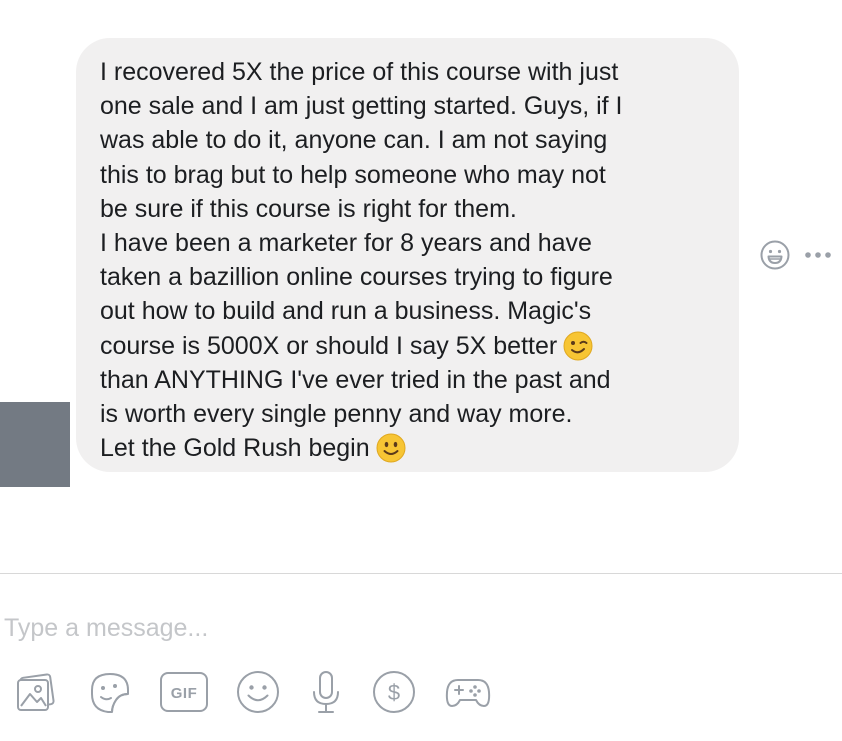 The image size is (842, 741). I want to click on message-line-text: Let the Gold Rush begin, so click(235, 448).